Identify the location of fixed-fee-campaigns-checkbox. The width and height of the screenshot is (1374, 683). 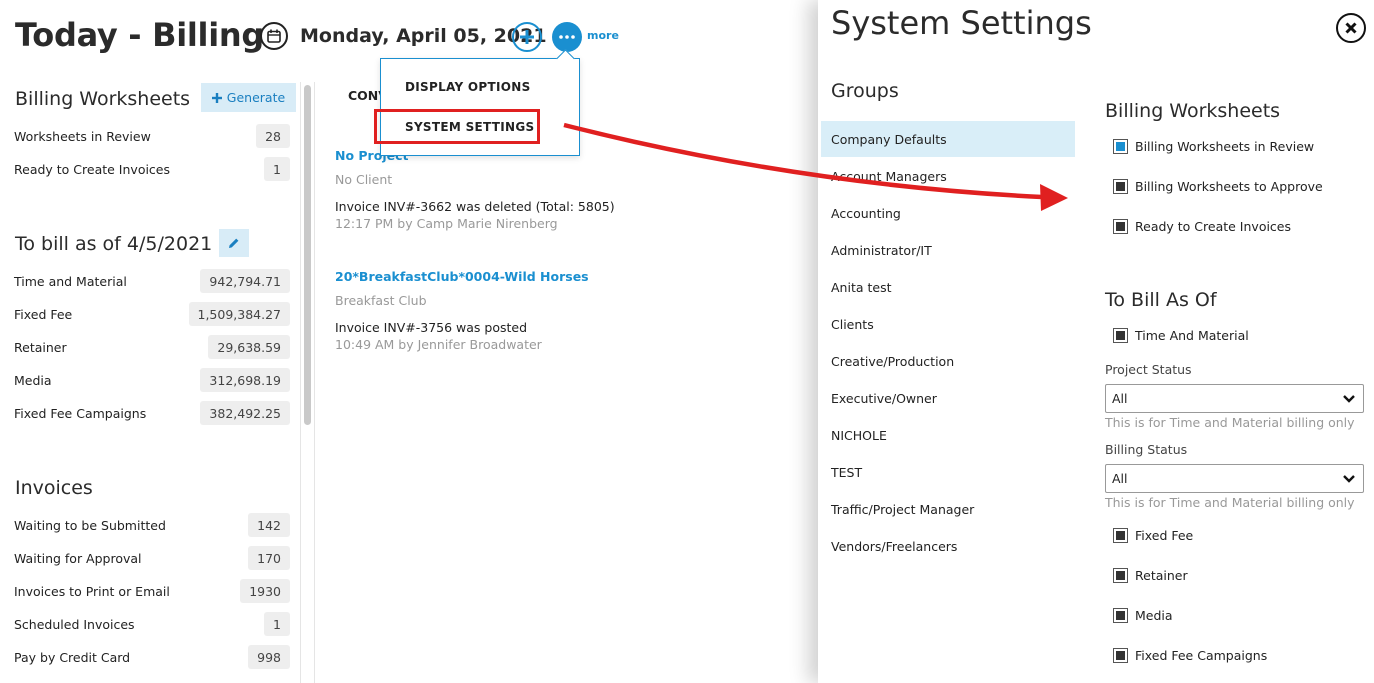
(1120, 655).